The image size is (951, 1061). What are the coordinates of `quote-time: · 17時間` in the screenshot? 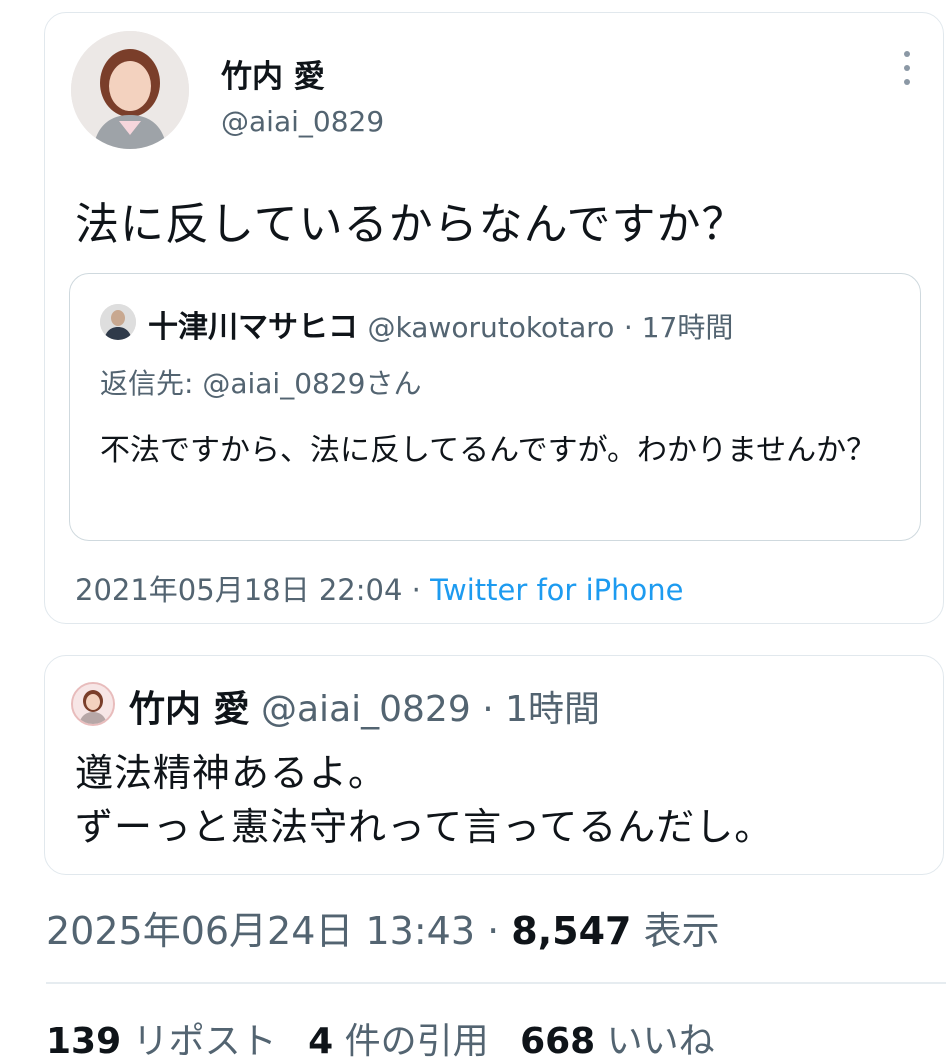 It's located at (678, 327).